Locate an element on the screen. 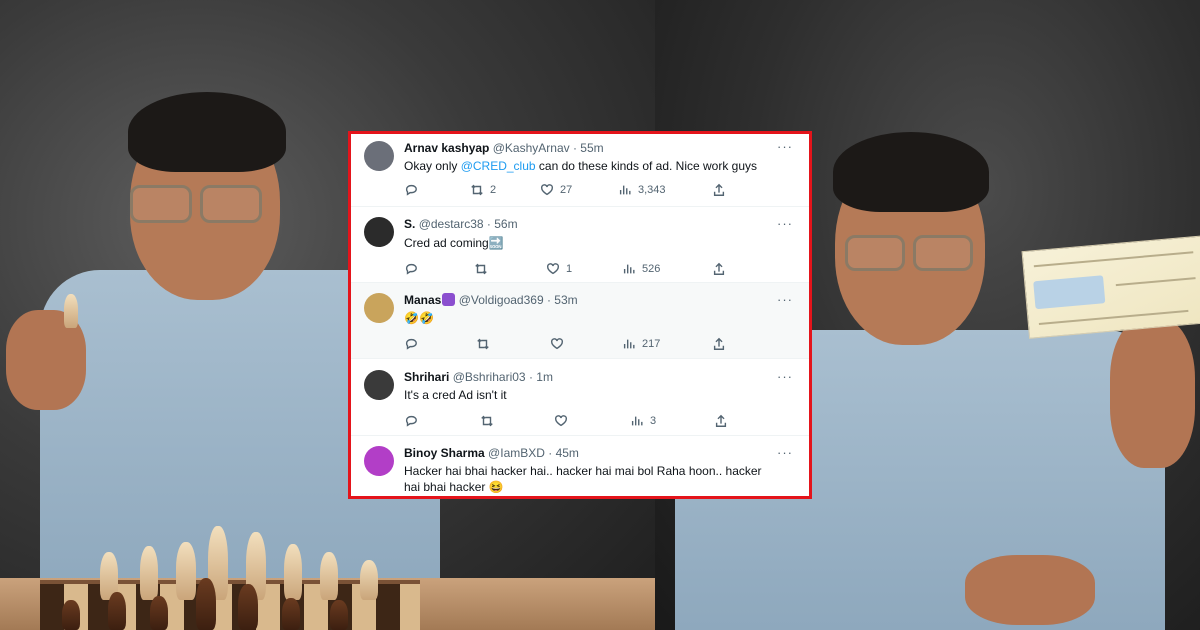 The width and height of the screenshot is (1200, 630). user-name: S. is located at coordinates (409, 224).